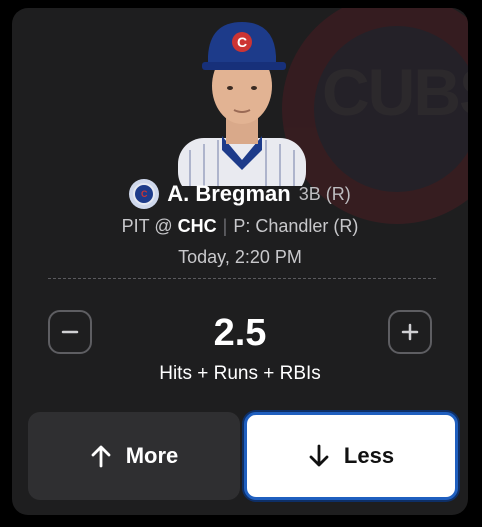 The image size is (482, 527). I want to click on player-headshot: C, so click(242, 104).